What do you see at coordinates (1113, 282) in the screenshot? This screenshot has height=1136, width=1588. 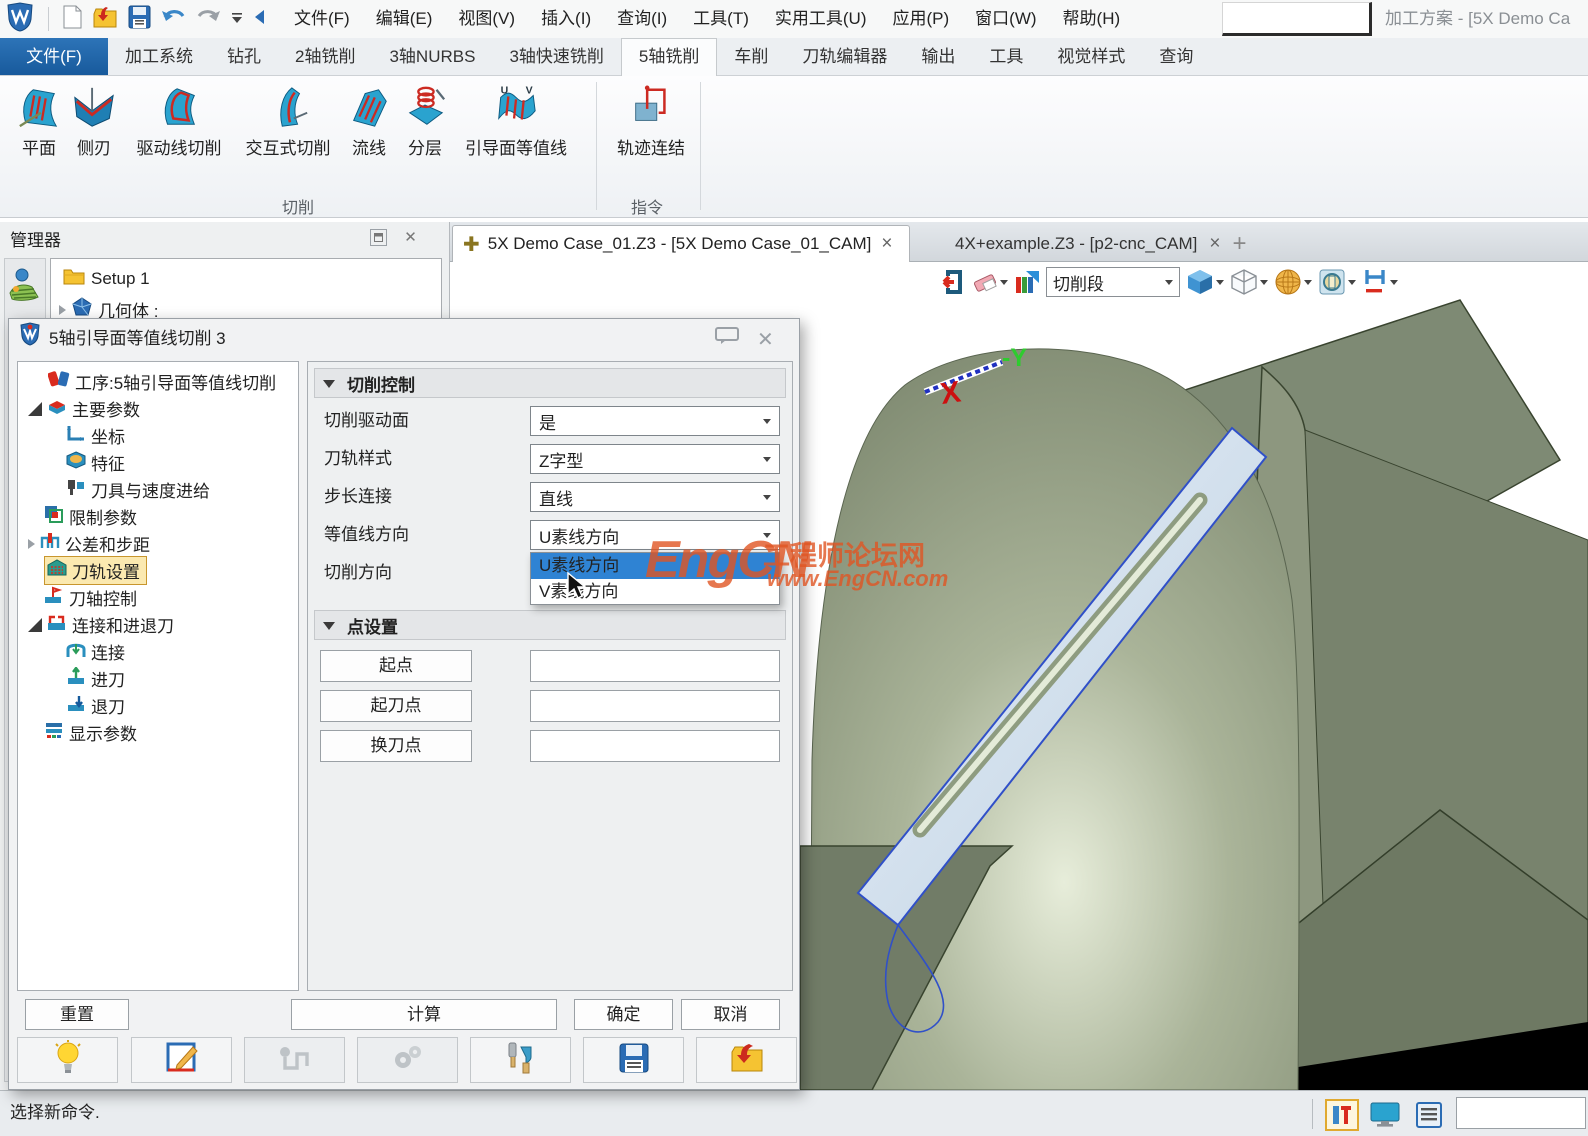 I see `display-mode-combo: 切削段` at bounding box center [1113, 282].